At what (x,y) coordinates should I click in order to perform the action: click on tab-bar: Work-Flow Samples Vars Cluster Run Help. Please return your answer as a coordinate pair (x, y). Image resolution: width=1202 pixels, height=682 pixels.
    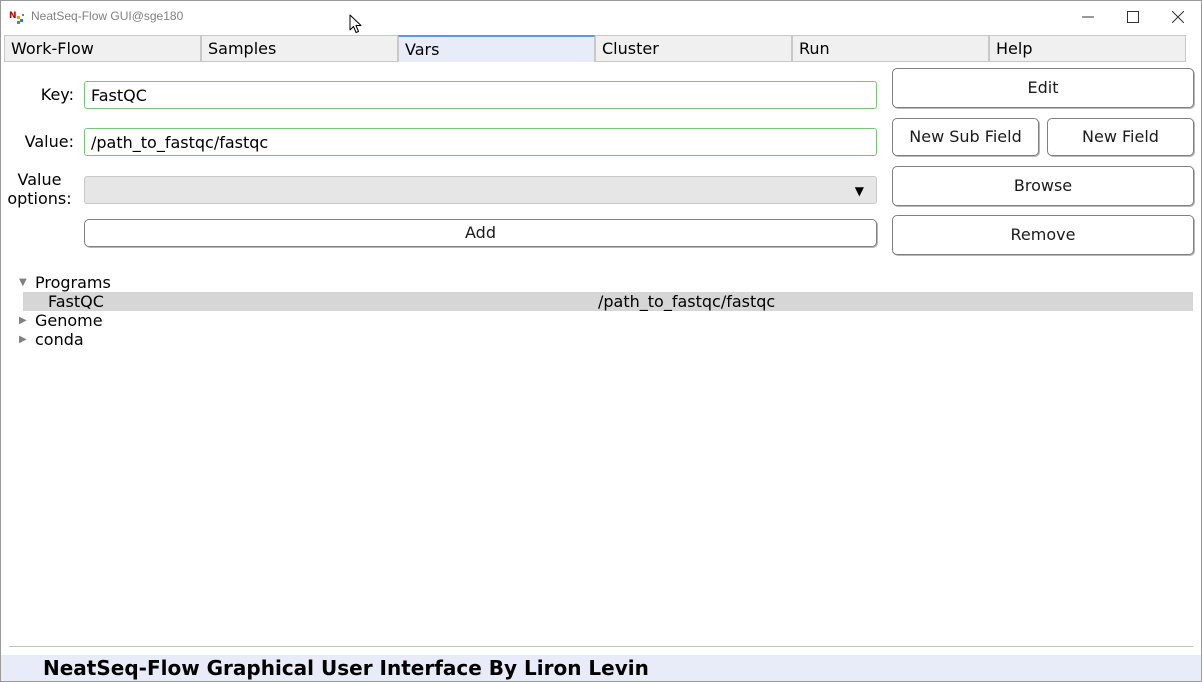
    Looking at the image, I should click on (595, 49).